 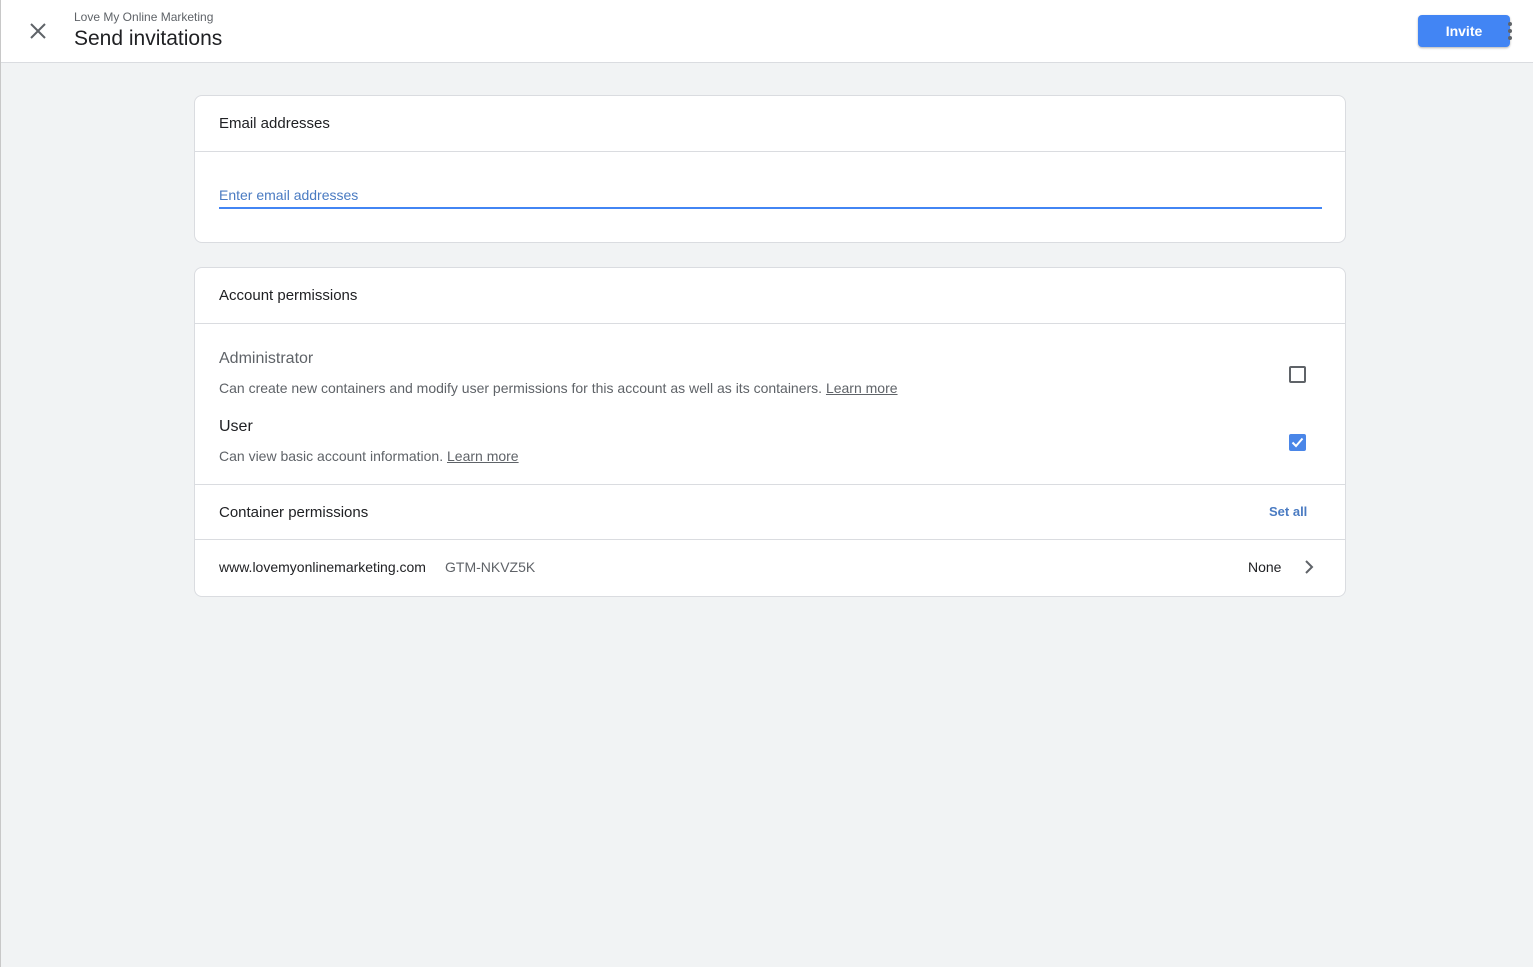 I want to click on close-button, so click(x=38, y=31).